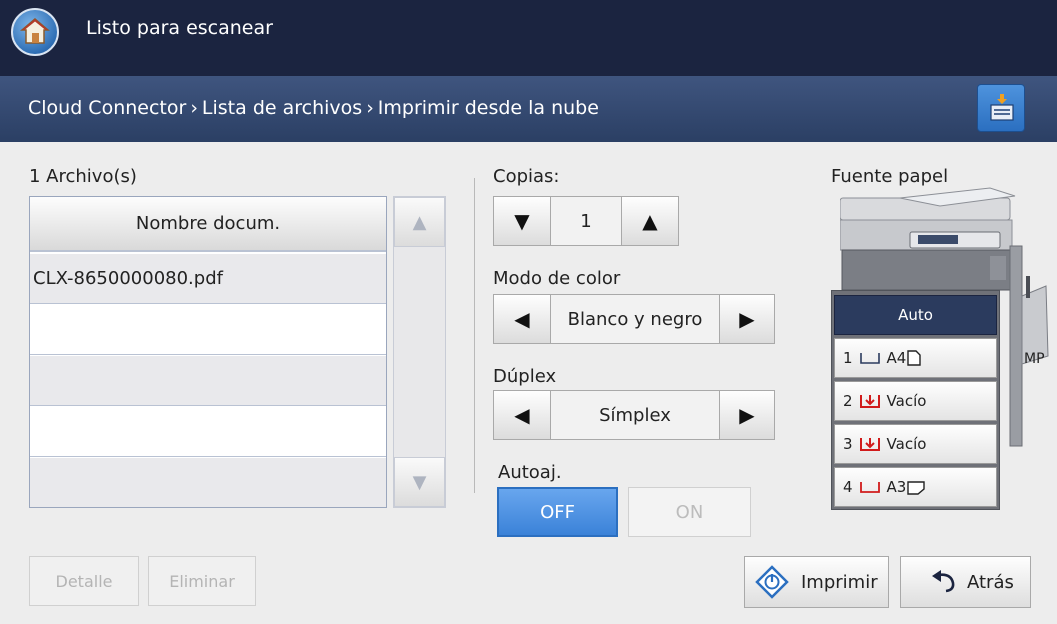  I want to click on back-button: Atrás, so click(965, 582).